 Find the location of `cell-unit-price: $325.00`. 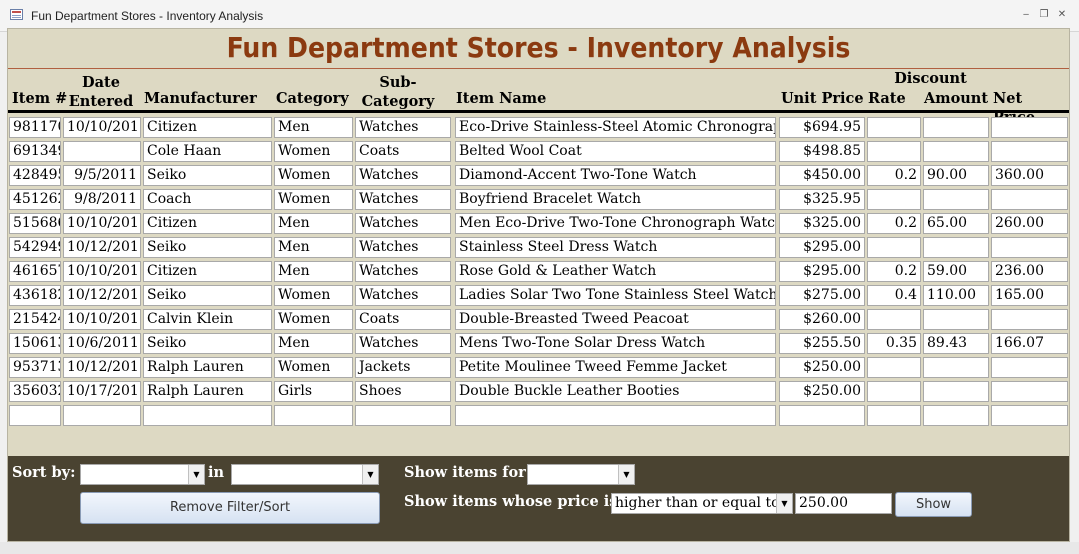

cell-unit-price: $325.00 is located at coordinates (822, 223).